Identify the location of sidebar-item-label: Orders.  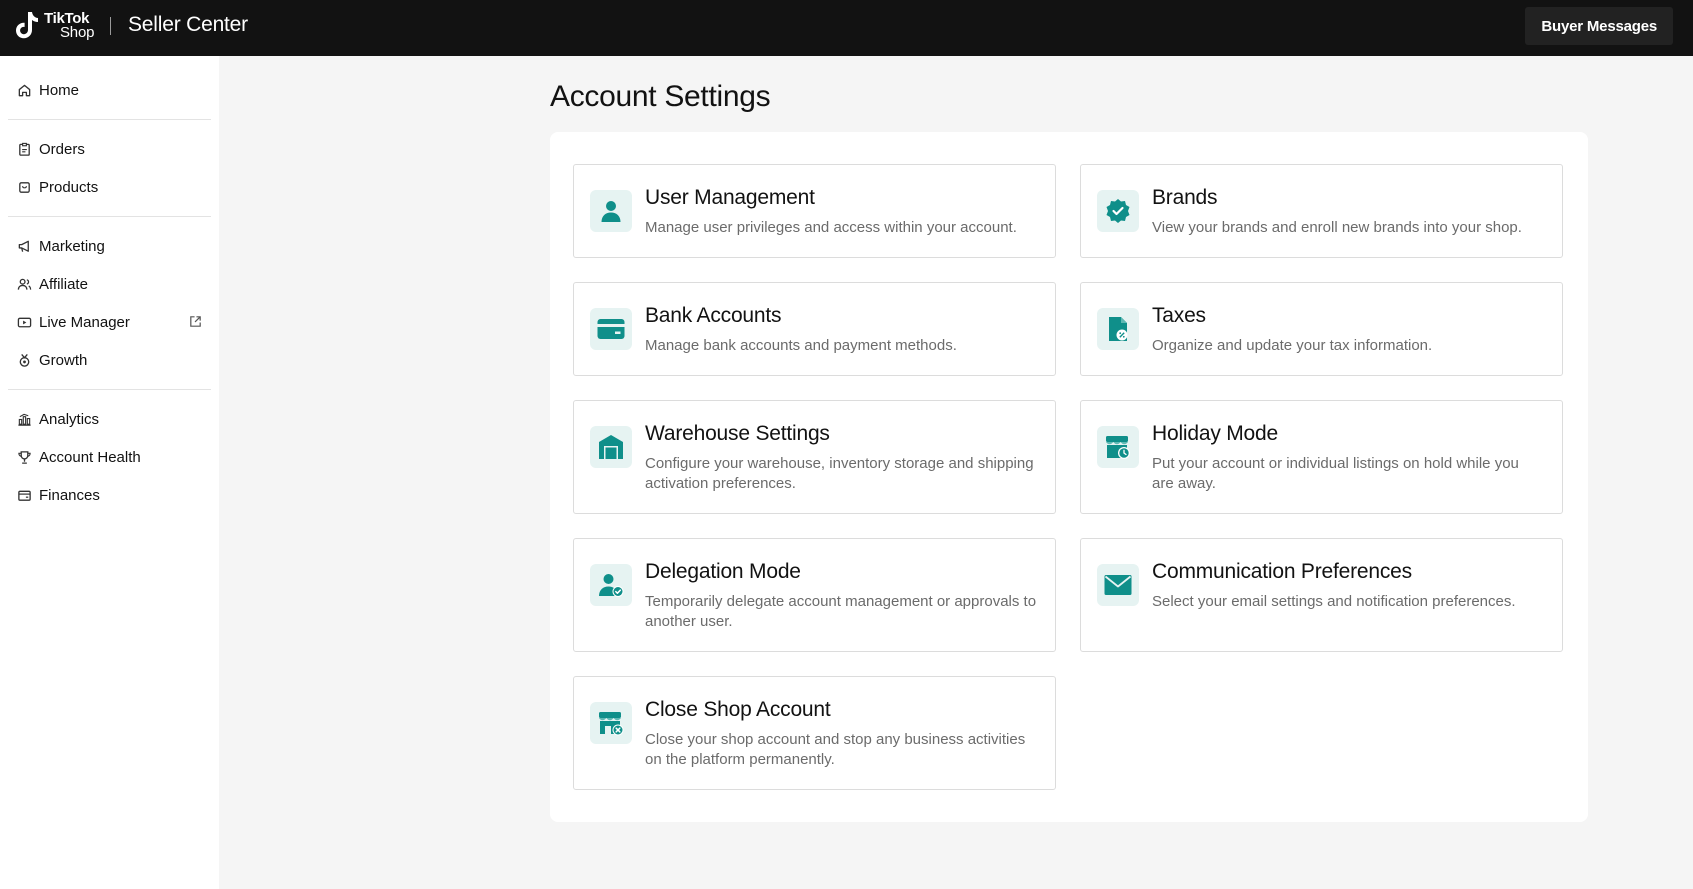
(62, 149).